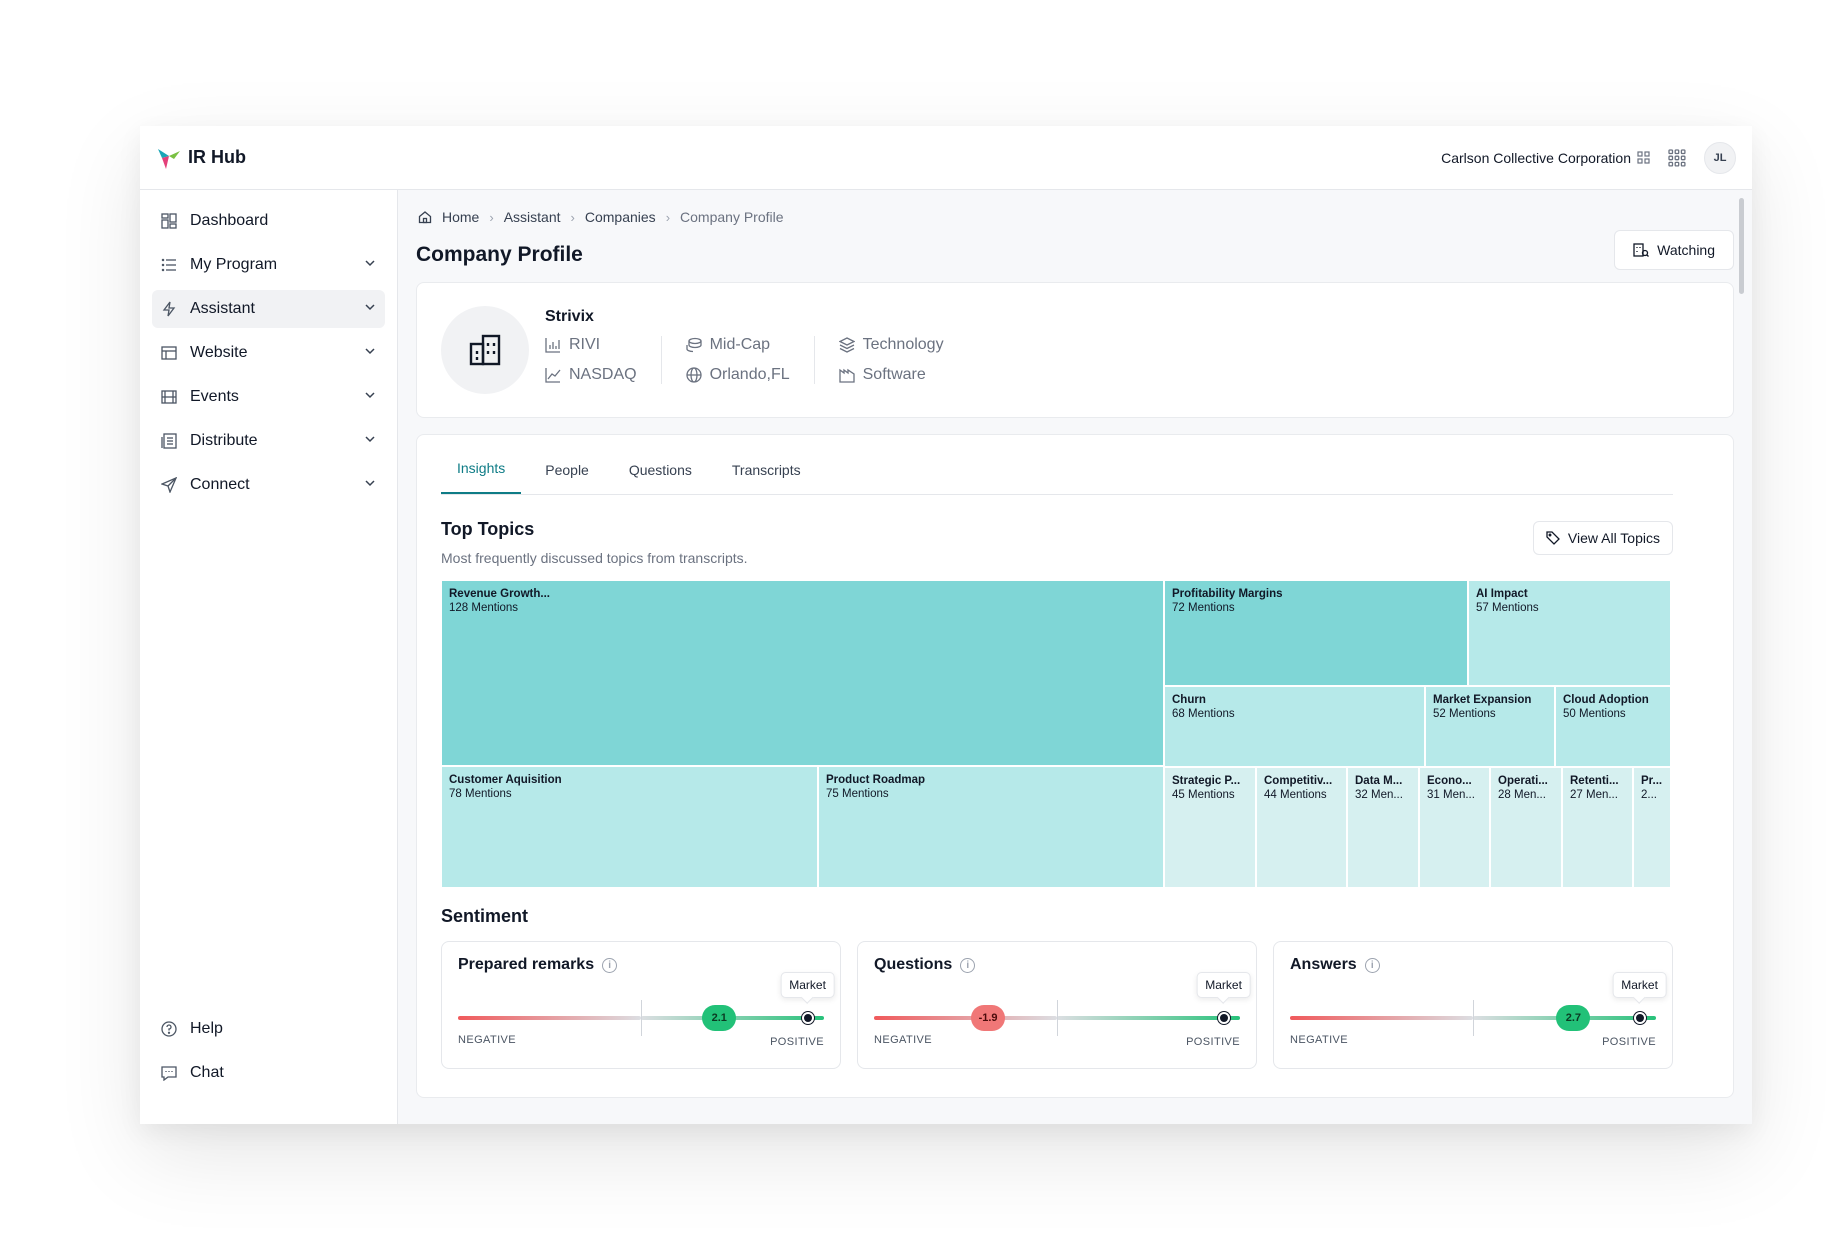 The image size is (1838, 1245). I want to click on tag-icon, so click(1553, 538).